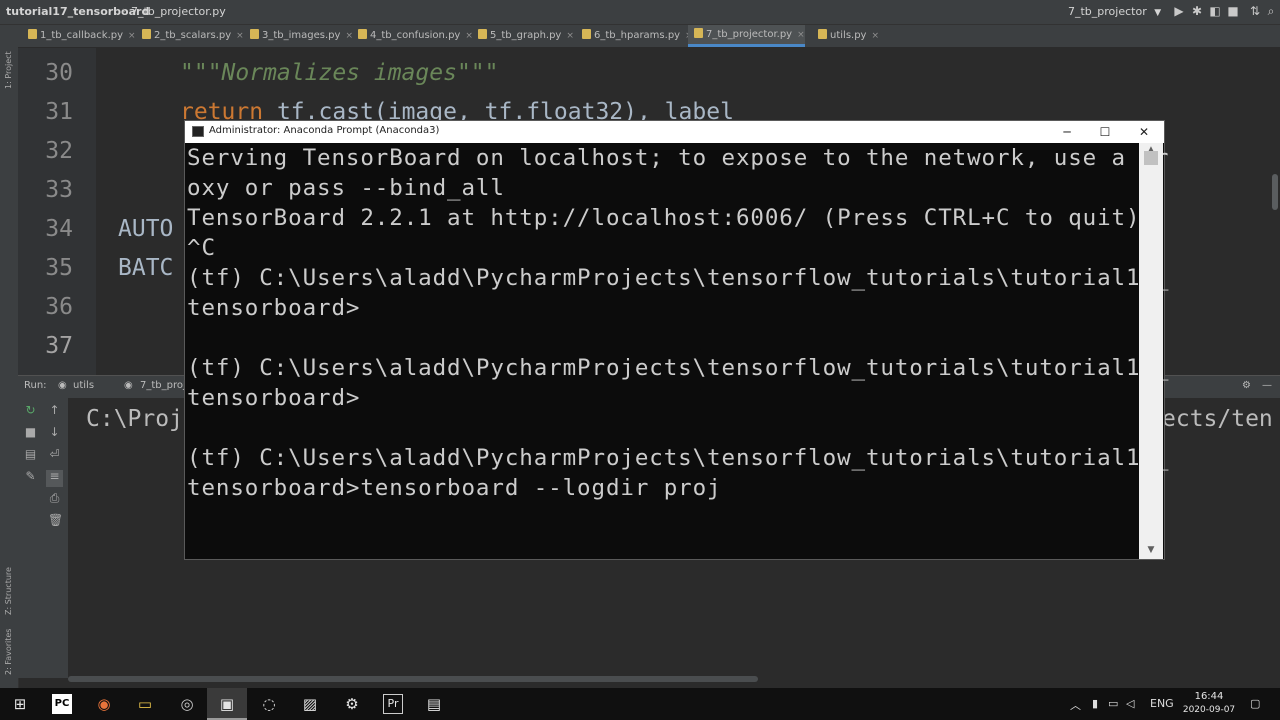 This screenshot has width=1280, height=720. Describe the element at coordinates (43, 538) in the screenshot. I see `run-panel-toolbar: ↻ ■ ▤ ✎ ↑ ↓ ⏎ ≡ ⎙ 🗑` at that location.